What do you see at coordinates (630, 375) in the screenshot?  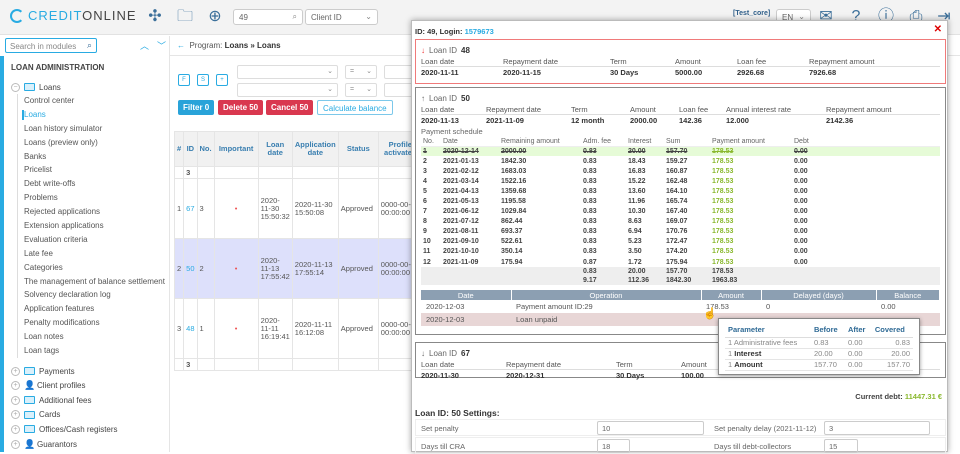 I see `field: 30 Days` at bounding box center [630, 375].